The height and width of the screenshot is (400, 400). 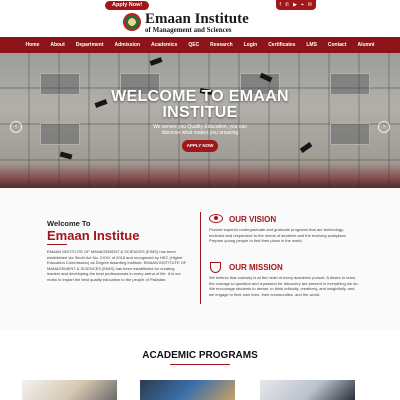 What do you see at coordinates (69, 223) in the screenshot?
I see `welcome-heading: Welcome To` at bounding box center [69, 223].